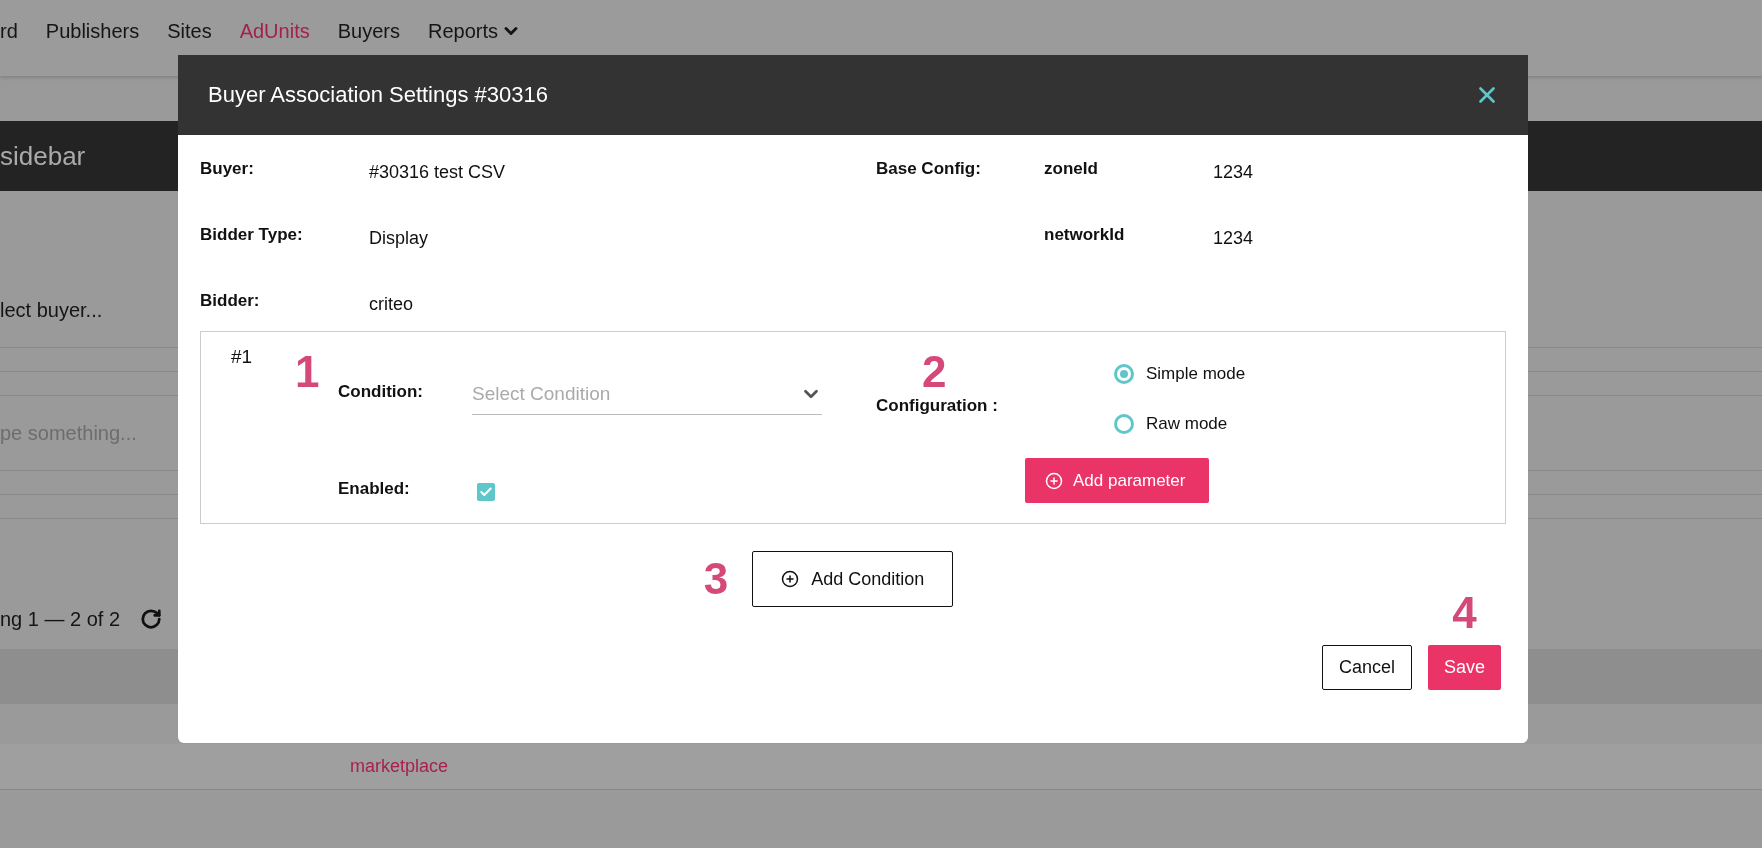 The image size is (1762, 848). I want to click on field-label: Bidder Type:, so click(252, 235).